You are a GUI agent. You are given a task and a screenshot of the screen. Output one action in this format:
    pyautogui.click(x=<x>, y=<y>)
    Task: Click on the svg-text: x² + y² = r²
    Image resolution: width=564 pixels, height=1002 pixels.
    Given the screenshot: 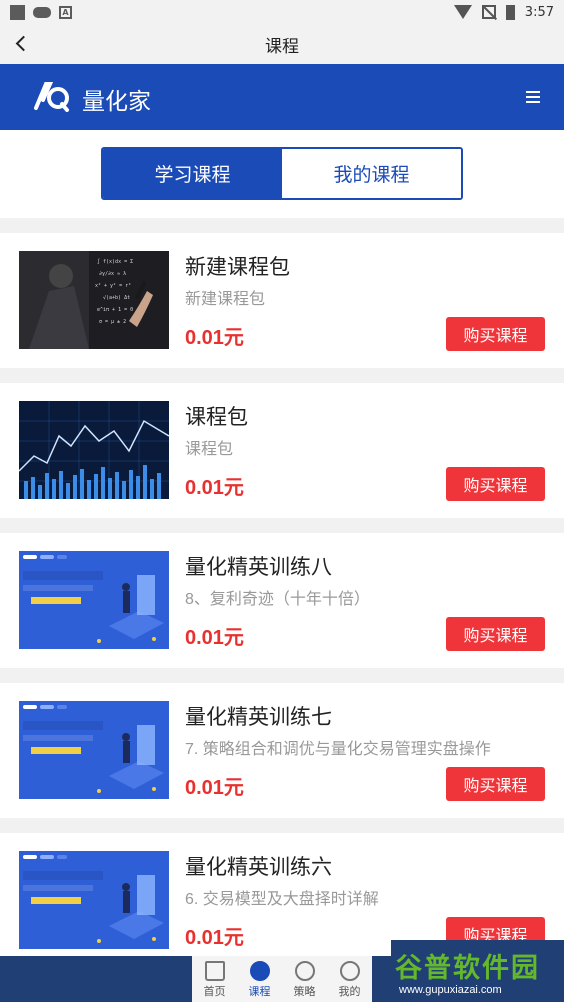 What is the action you would take?
    pyautogui.click(x=113, y=286)
    